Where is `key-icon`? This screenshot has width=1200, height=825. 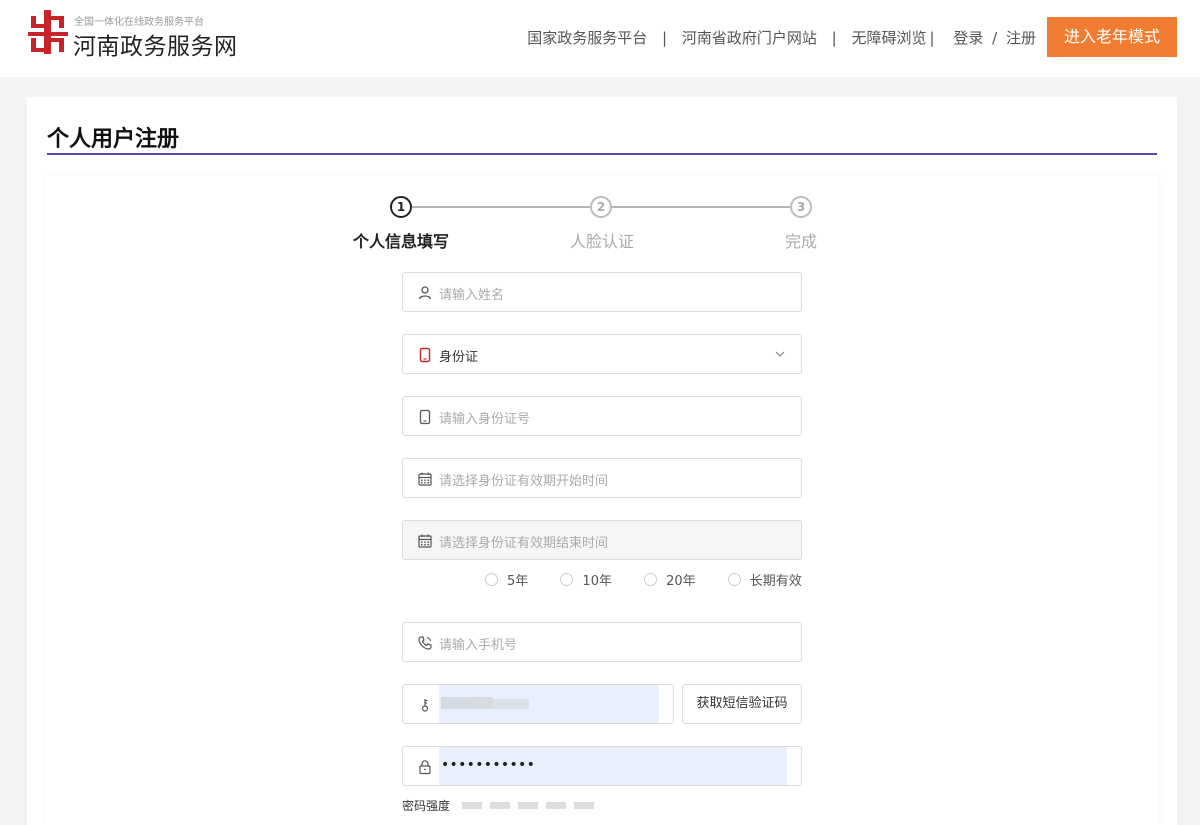
key-icon is located at coordinates (425, 705).